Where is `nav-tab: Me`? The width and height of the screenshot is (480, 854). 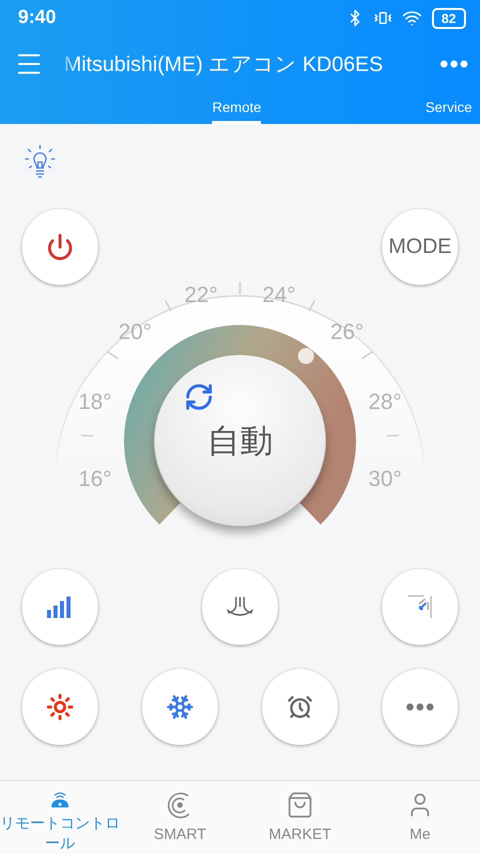 nav-tab: Me is located at coordinates (420, 817).